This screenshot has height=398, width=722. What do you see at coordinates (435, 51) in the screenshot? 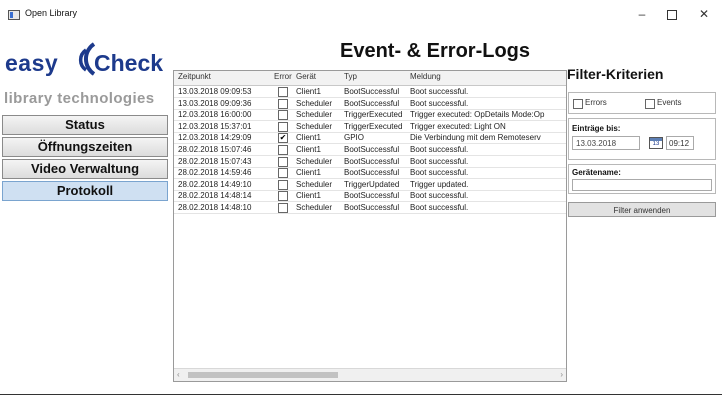
I see `page-title: Event- & Error-Logs` at bounding box center [435, 51].